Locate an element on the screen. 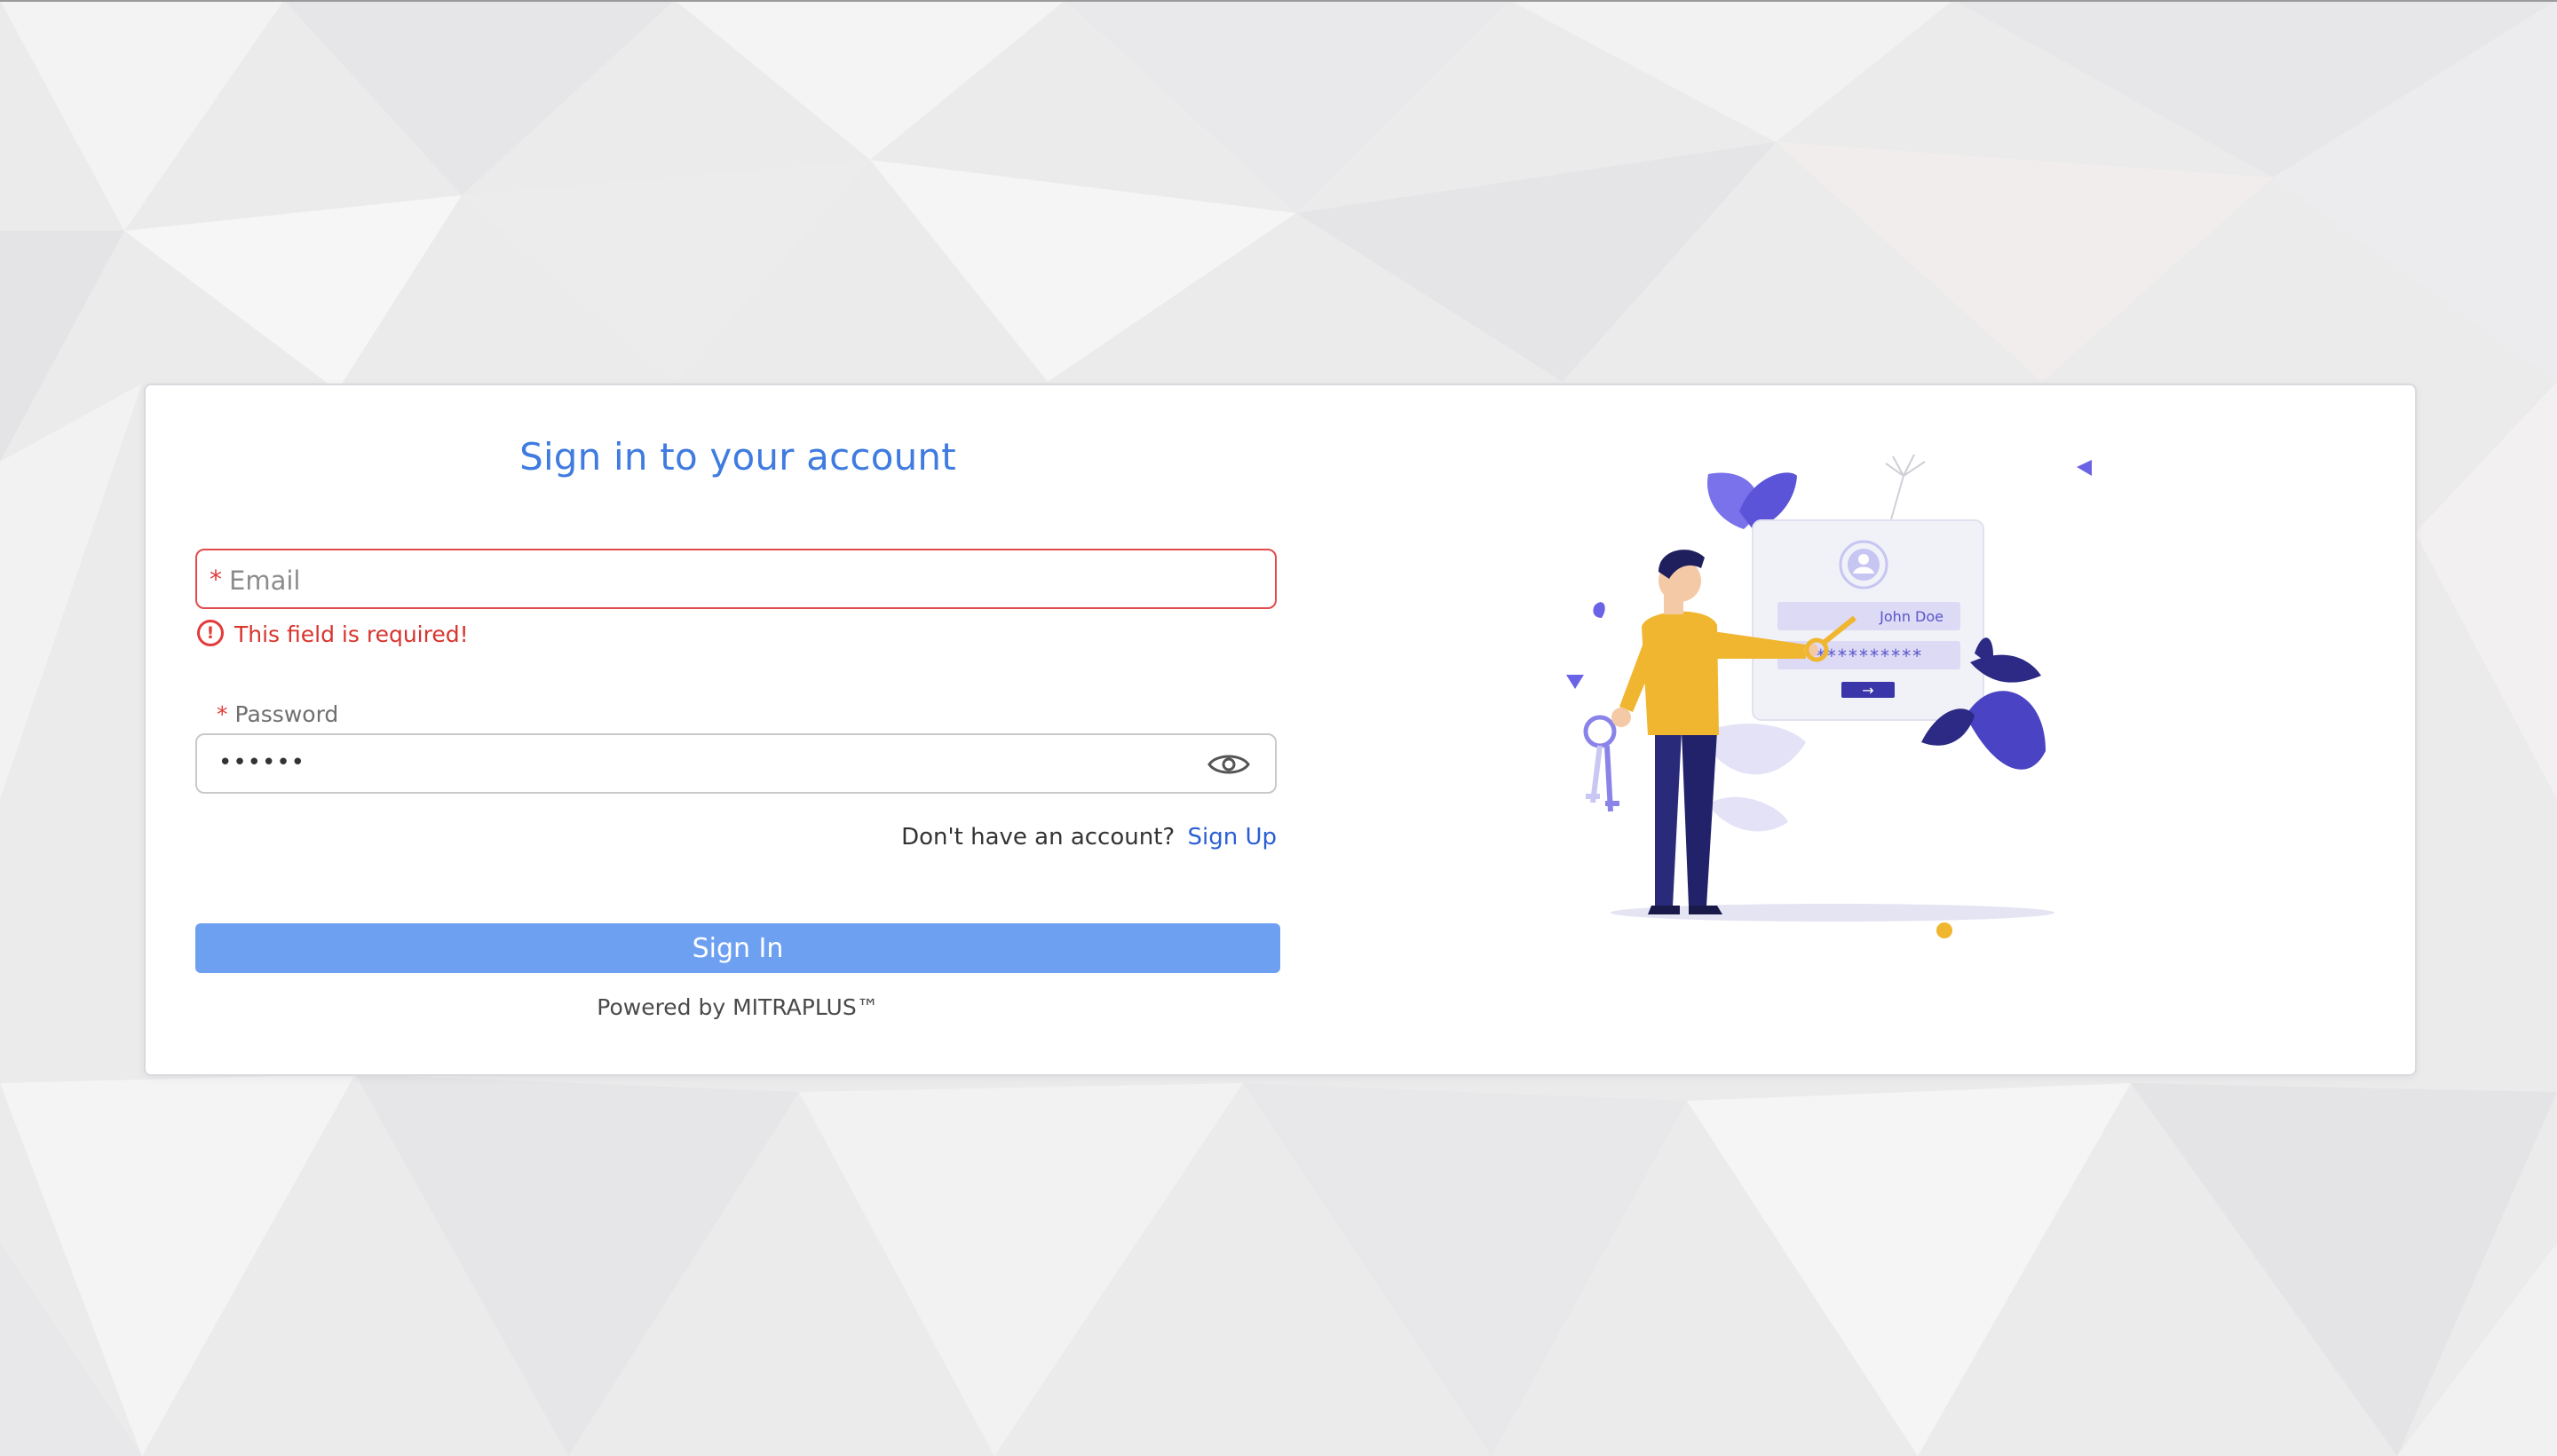 The image size is (2557, 1456). illustration-username: John Doe is located at coordinates (1911, 616).